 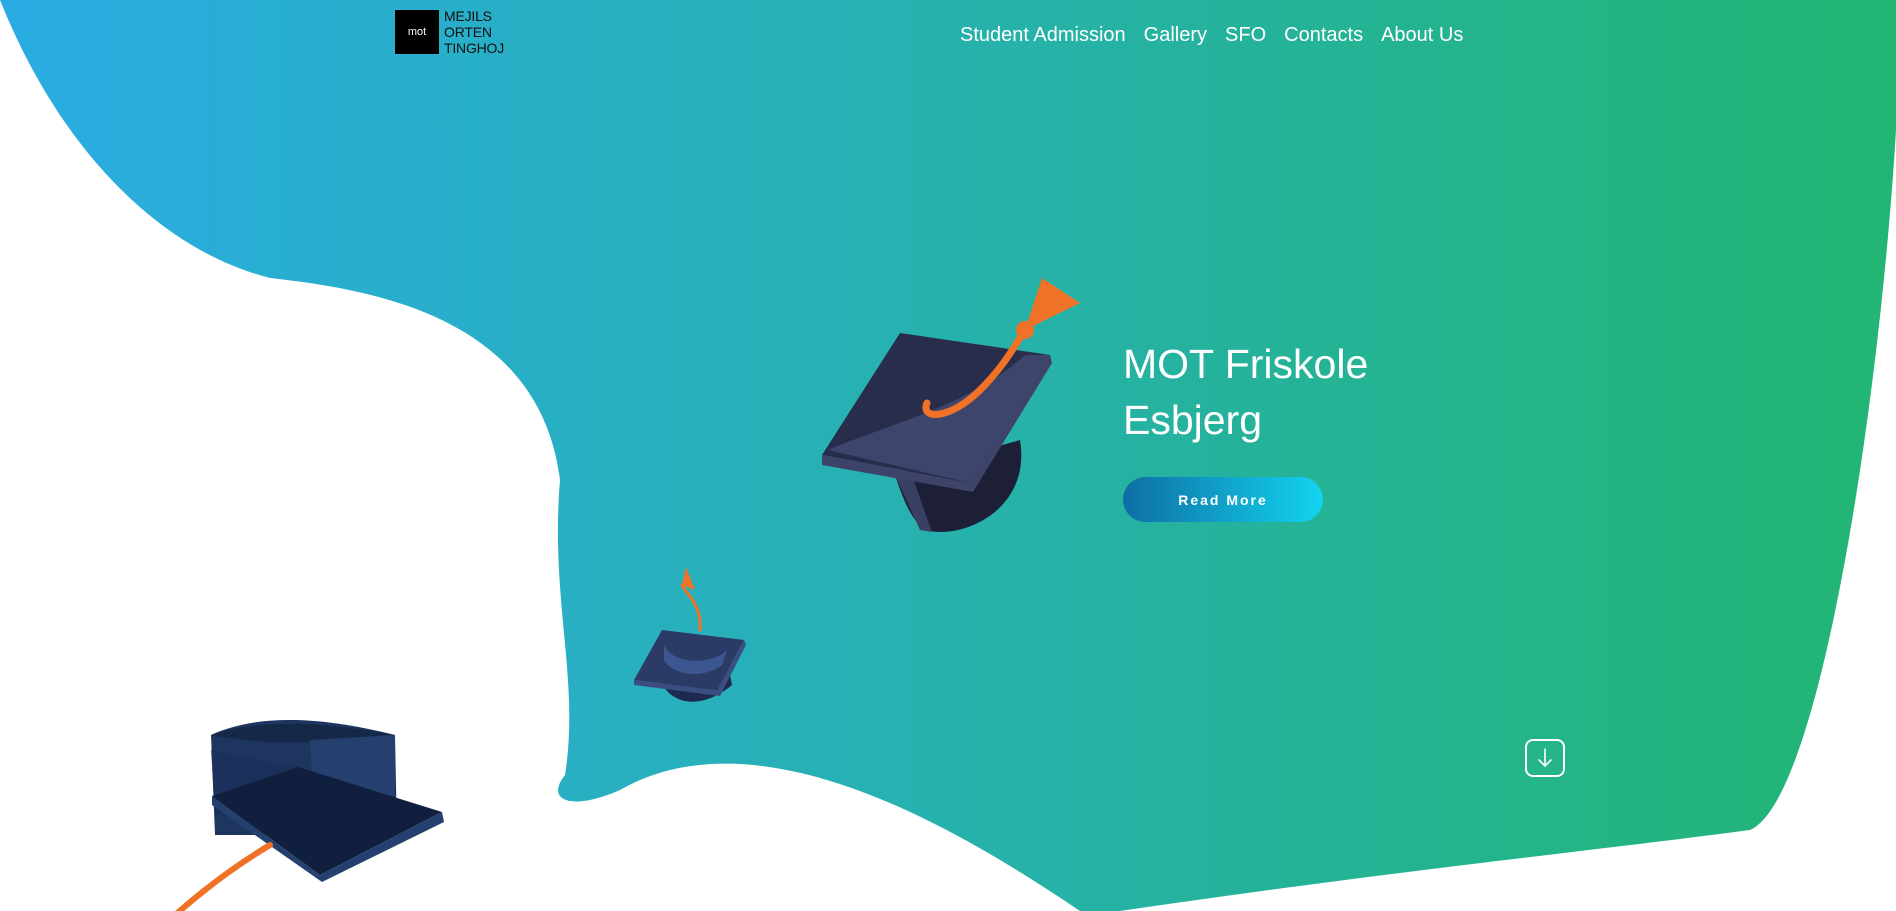 What do you see at coordinates (468, 16) in the screenshot?
I see `logo-line-1: MEJILS` at bounding box center [468, 16].